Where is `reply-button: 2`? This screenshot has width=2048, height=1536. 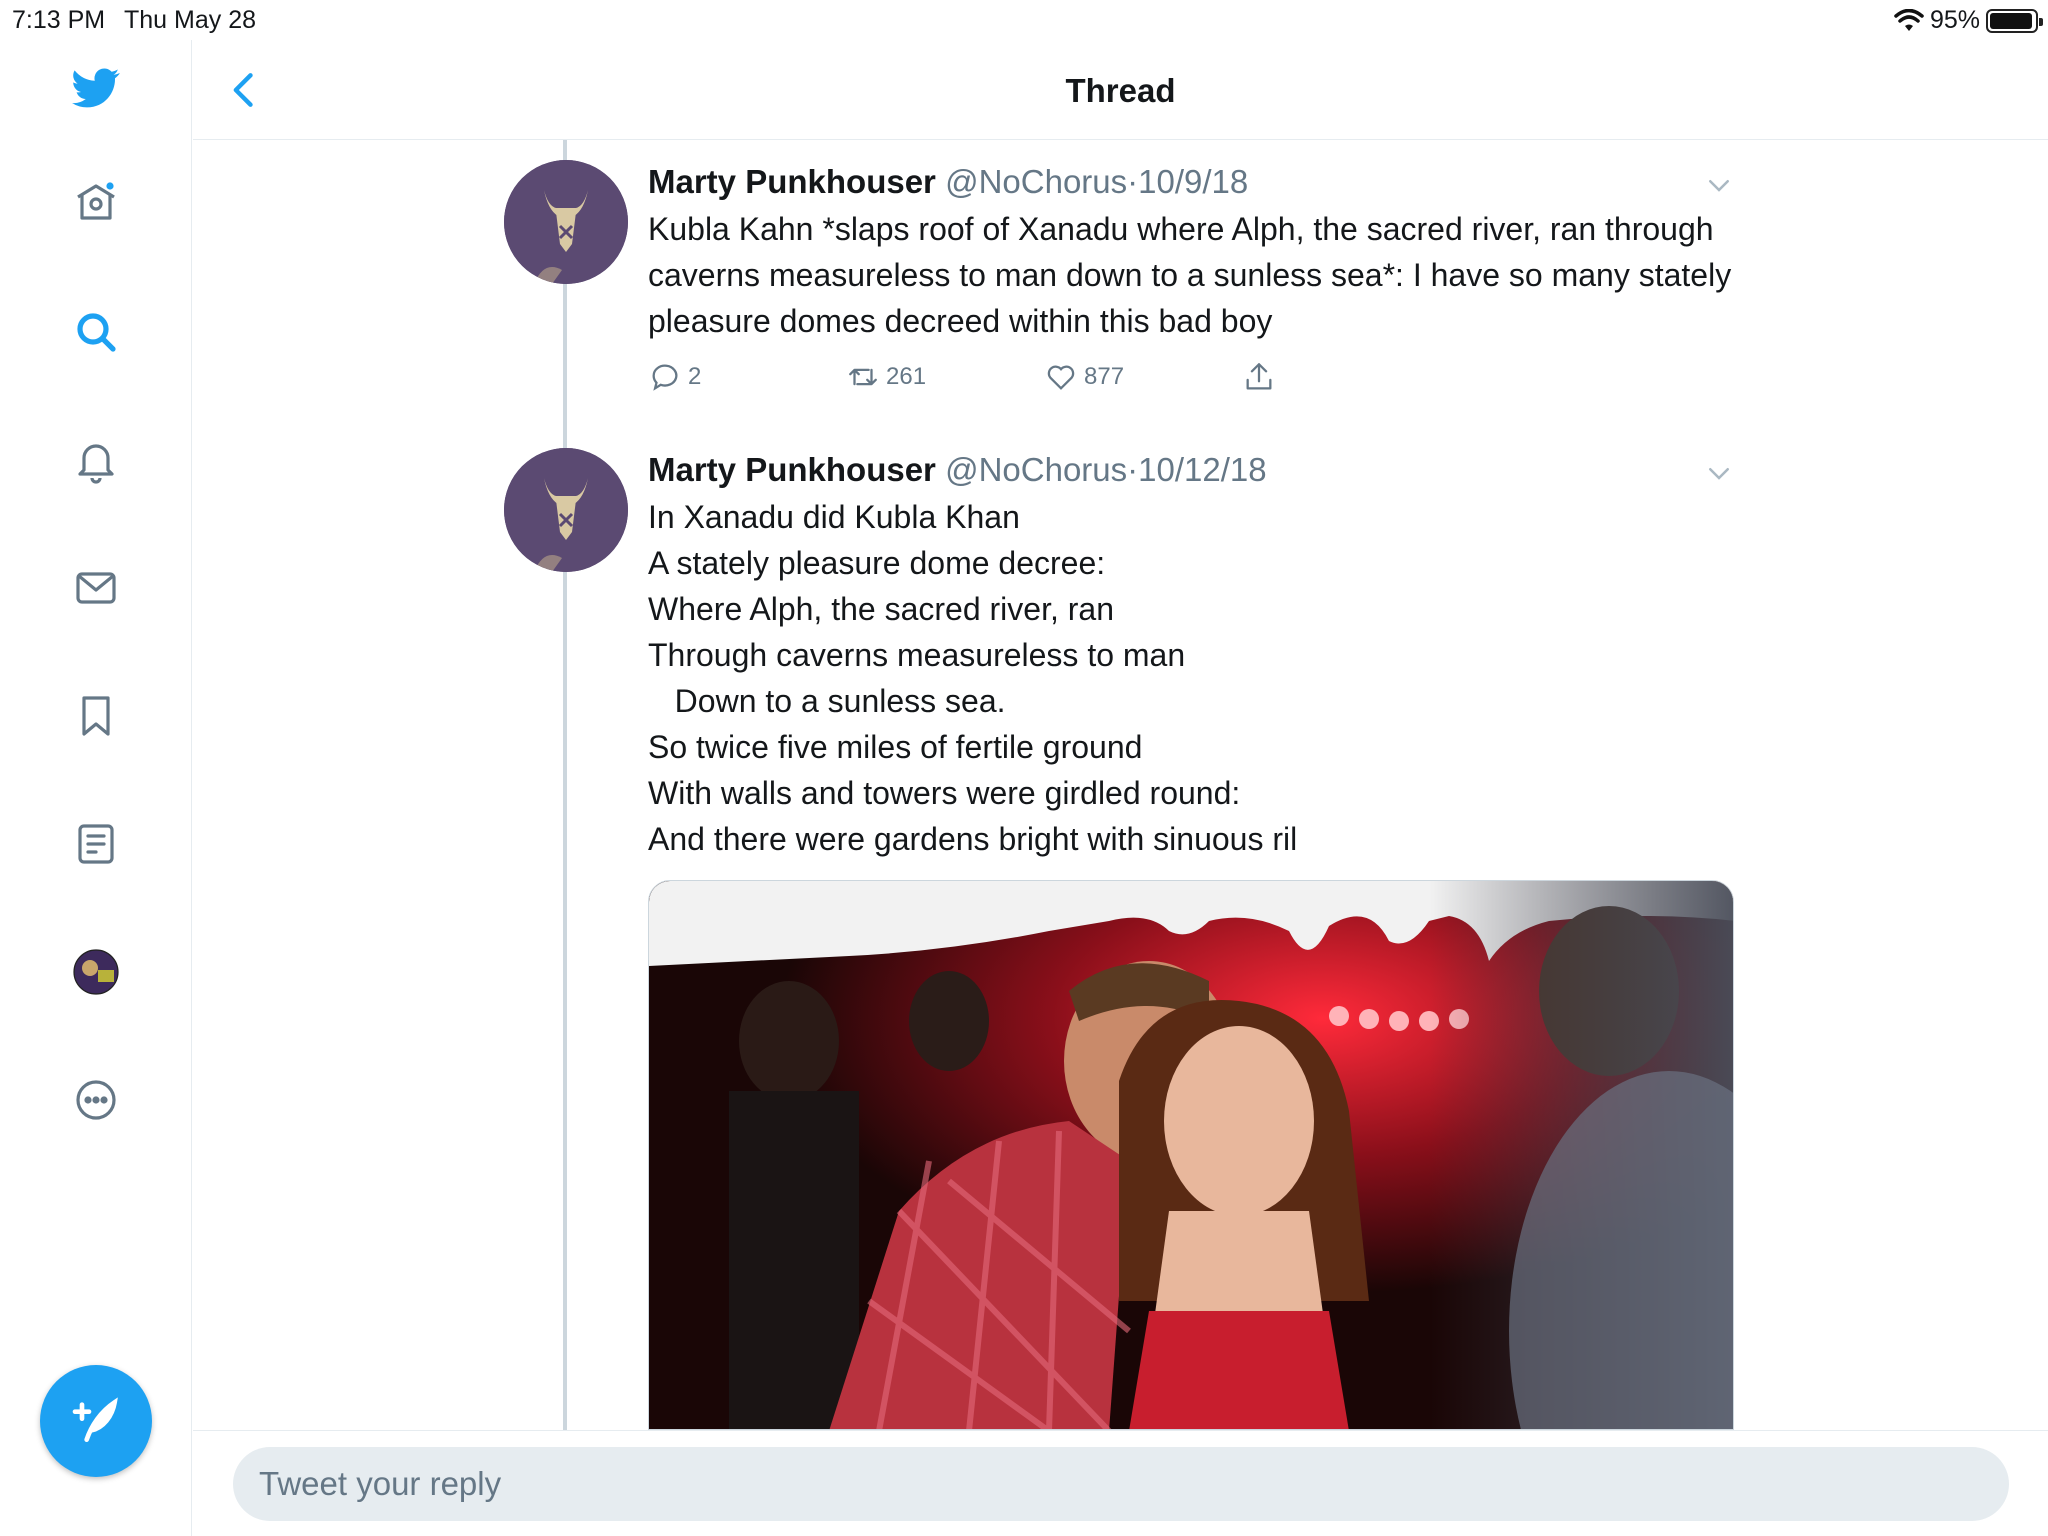
reply-button: 2 is located at coordinates (747, 377).